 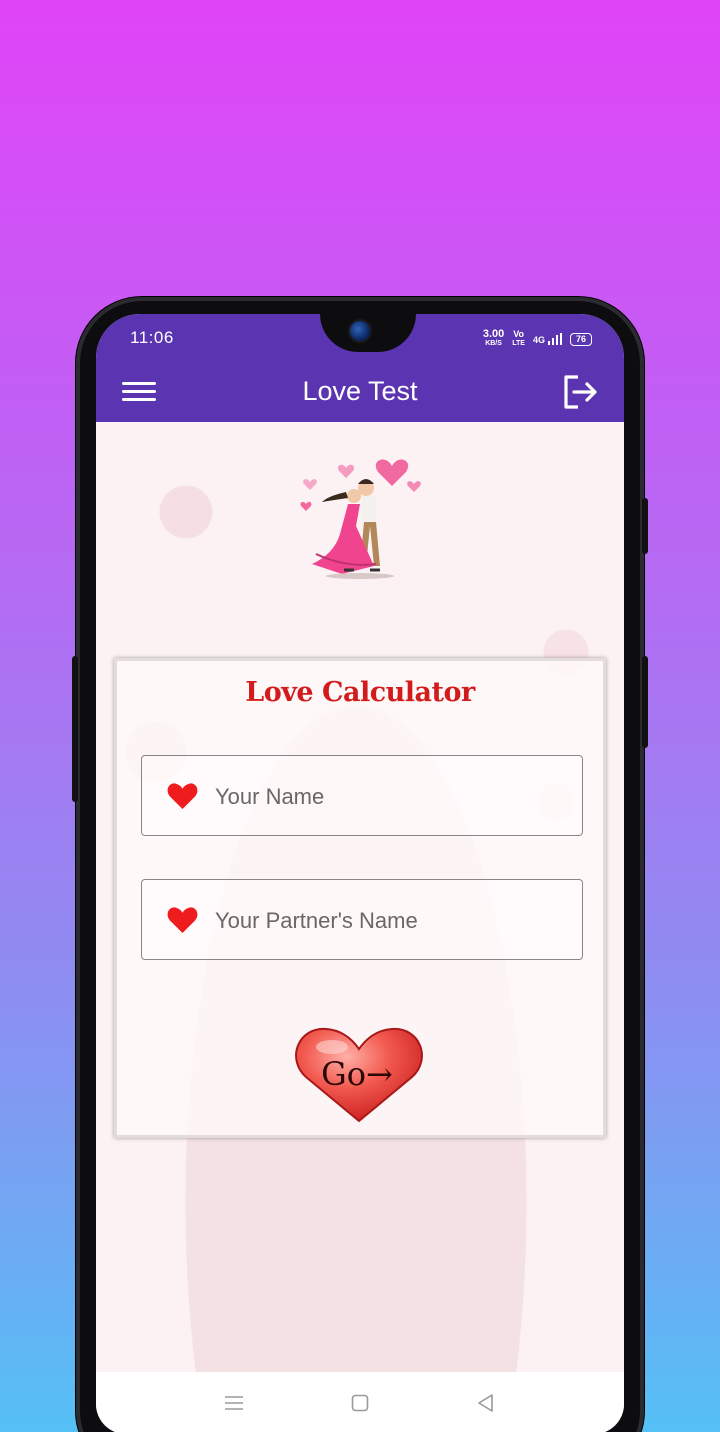 I want to click on square-home-icon, so click(x=360, y=1403).